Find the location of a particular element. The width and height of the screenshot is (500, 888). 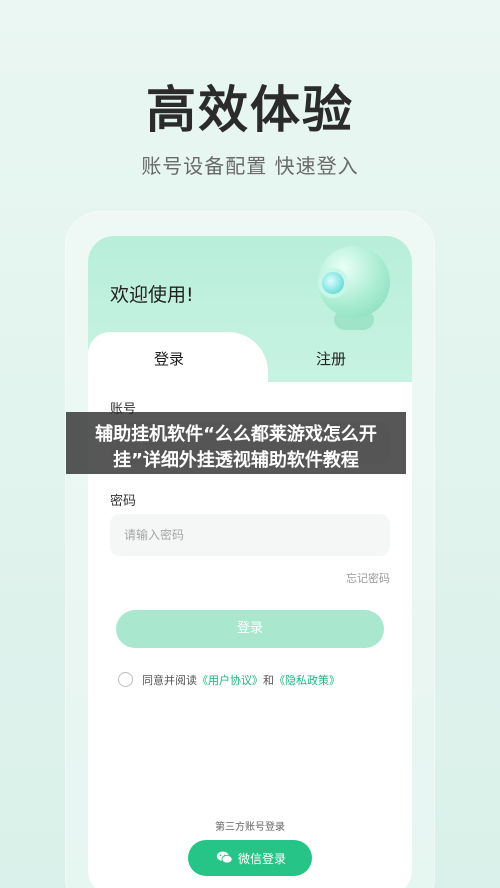

agreement-prefix: 同意并阅读 is located at coordinates (169, 680).